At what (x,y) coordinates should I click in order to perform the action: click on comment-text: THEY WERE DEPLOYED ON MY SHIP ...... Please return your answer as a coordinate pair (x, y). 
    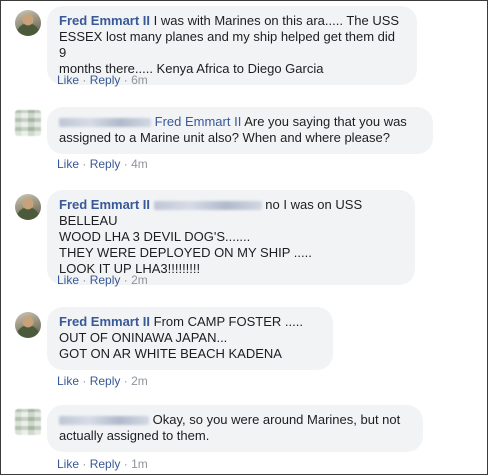
    Looking at the image, I should click on (185, 252).